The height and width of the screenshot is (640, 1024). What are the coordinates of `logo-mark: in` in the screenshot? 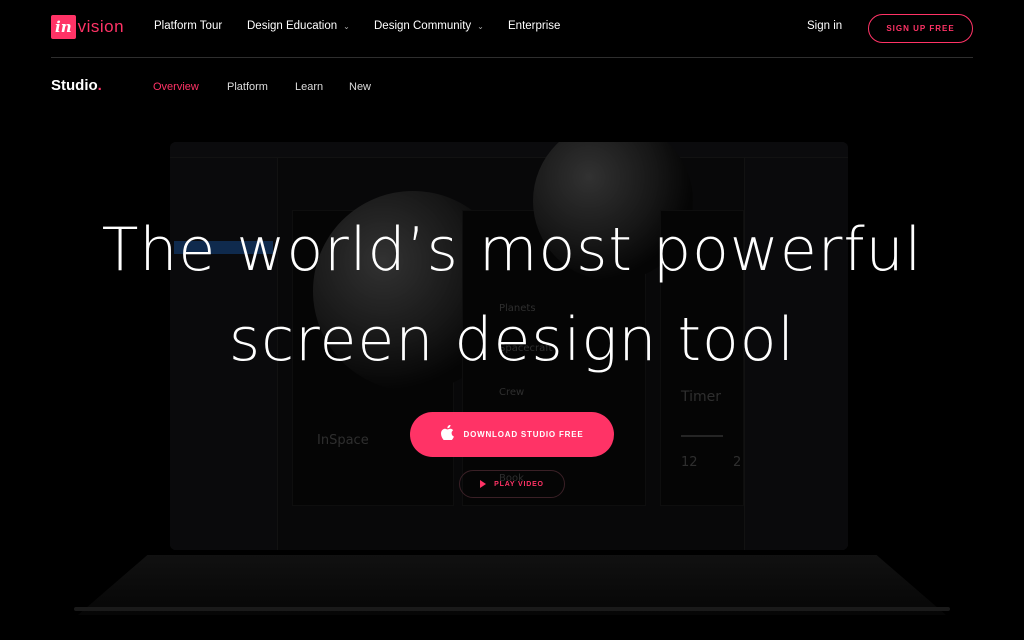 It's located at (63, 27).